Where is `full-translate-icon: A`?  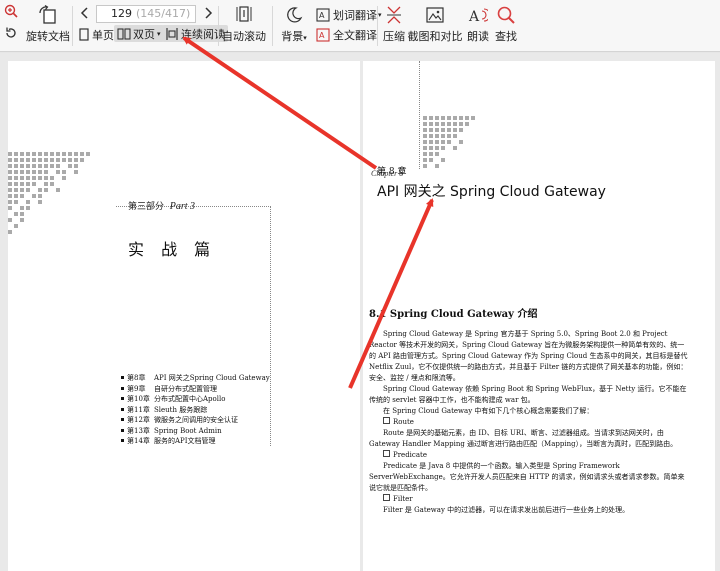
full-translate-icon: A is located at coordinates (323, 35).